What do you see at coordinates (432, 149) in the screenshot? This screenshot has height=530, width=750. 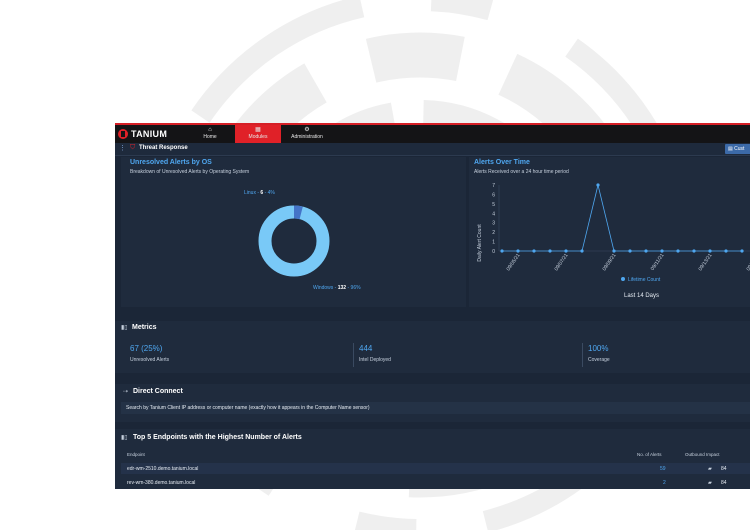 I see `module-header: ⋮ ⛉ Threat Response ▤ Cust` at bounding box center [432, 149].